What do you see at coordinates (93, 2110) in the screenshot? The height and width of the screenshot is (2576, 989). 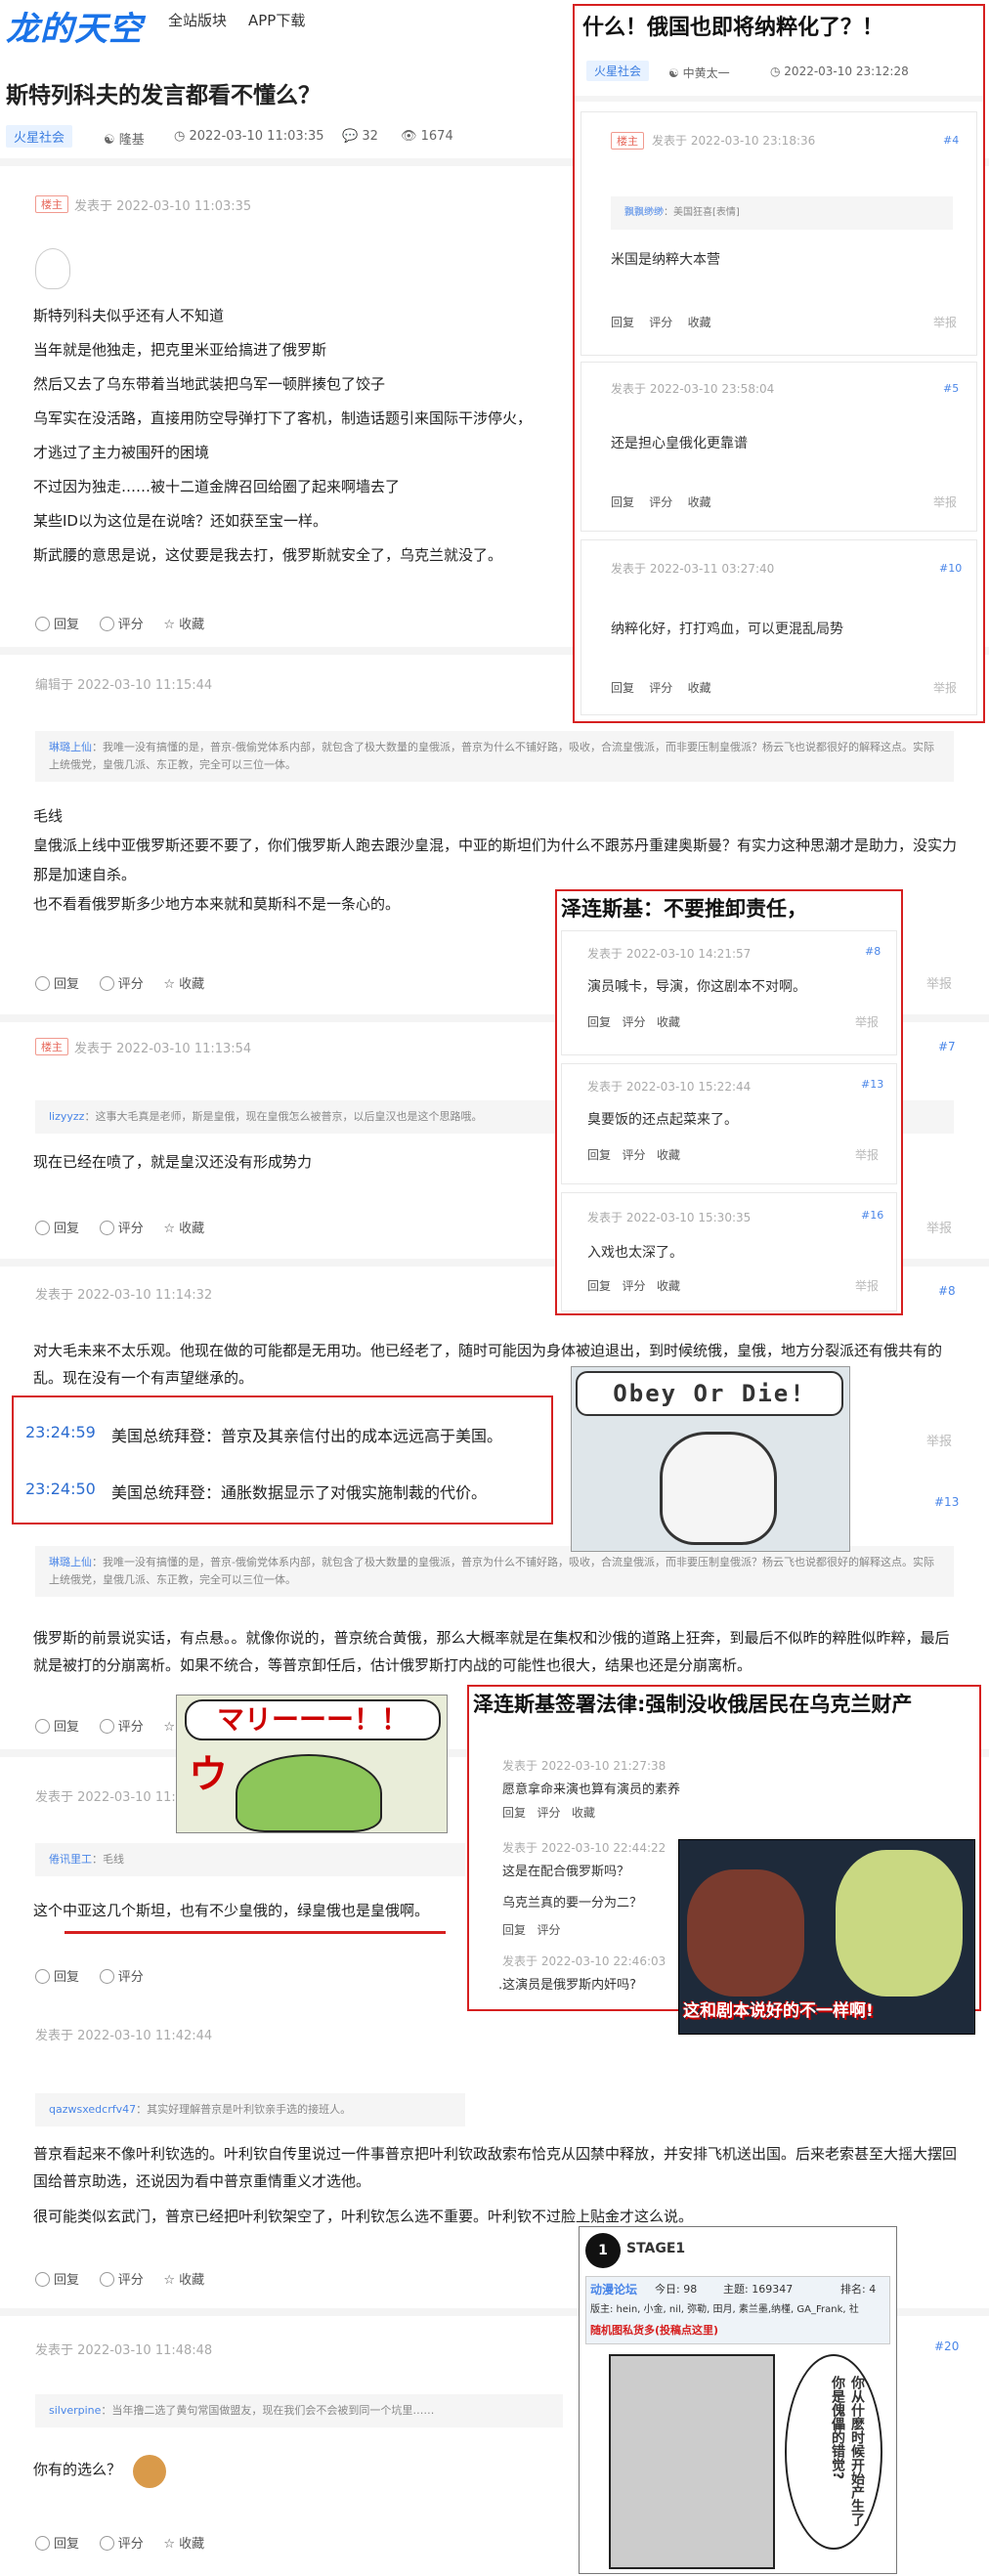 I see `quote-user: qazwsxedcrfv47` at bounding box center [93, 2110].